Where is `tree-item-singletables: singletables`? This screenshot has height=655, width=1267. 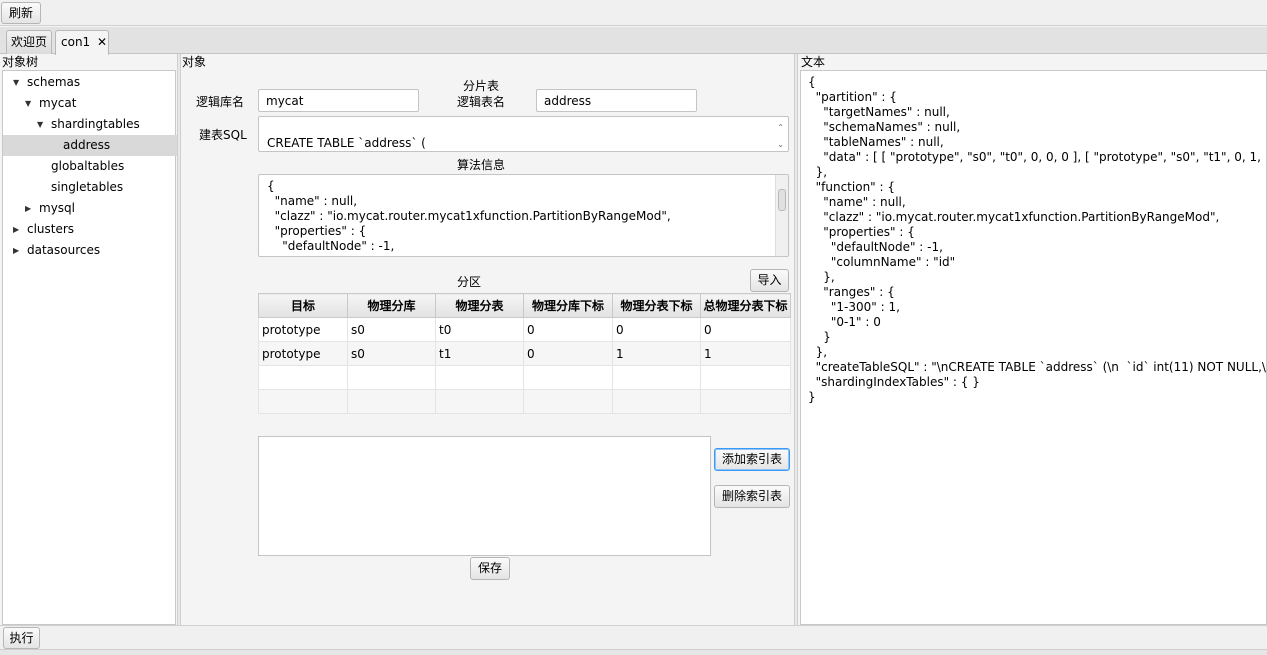 tree-item-singletables: singletables is located at coordinates (90, 187).